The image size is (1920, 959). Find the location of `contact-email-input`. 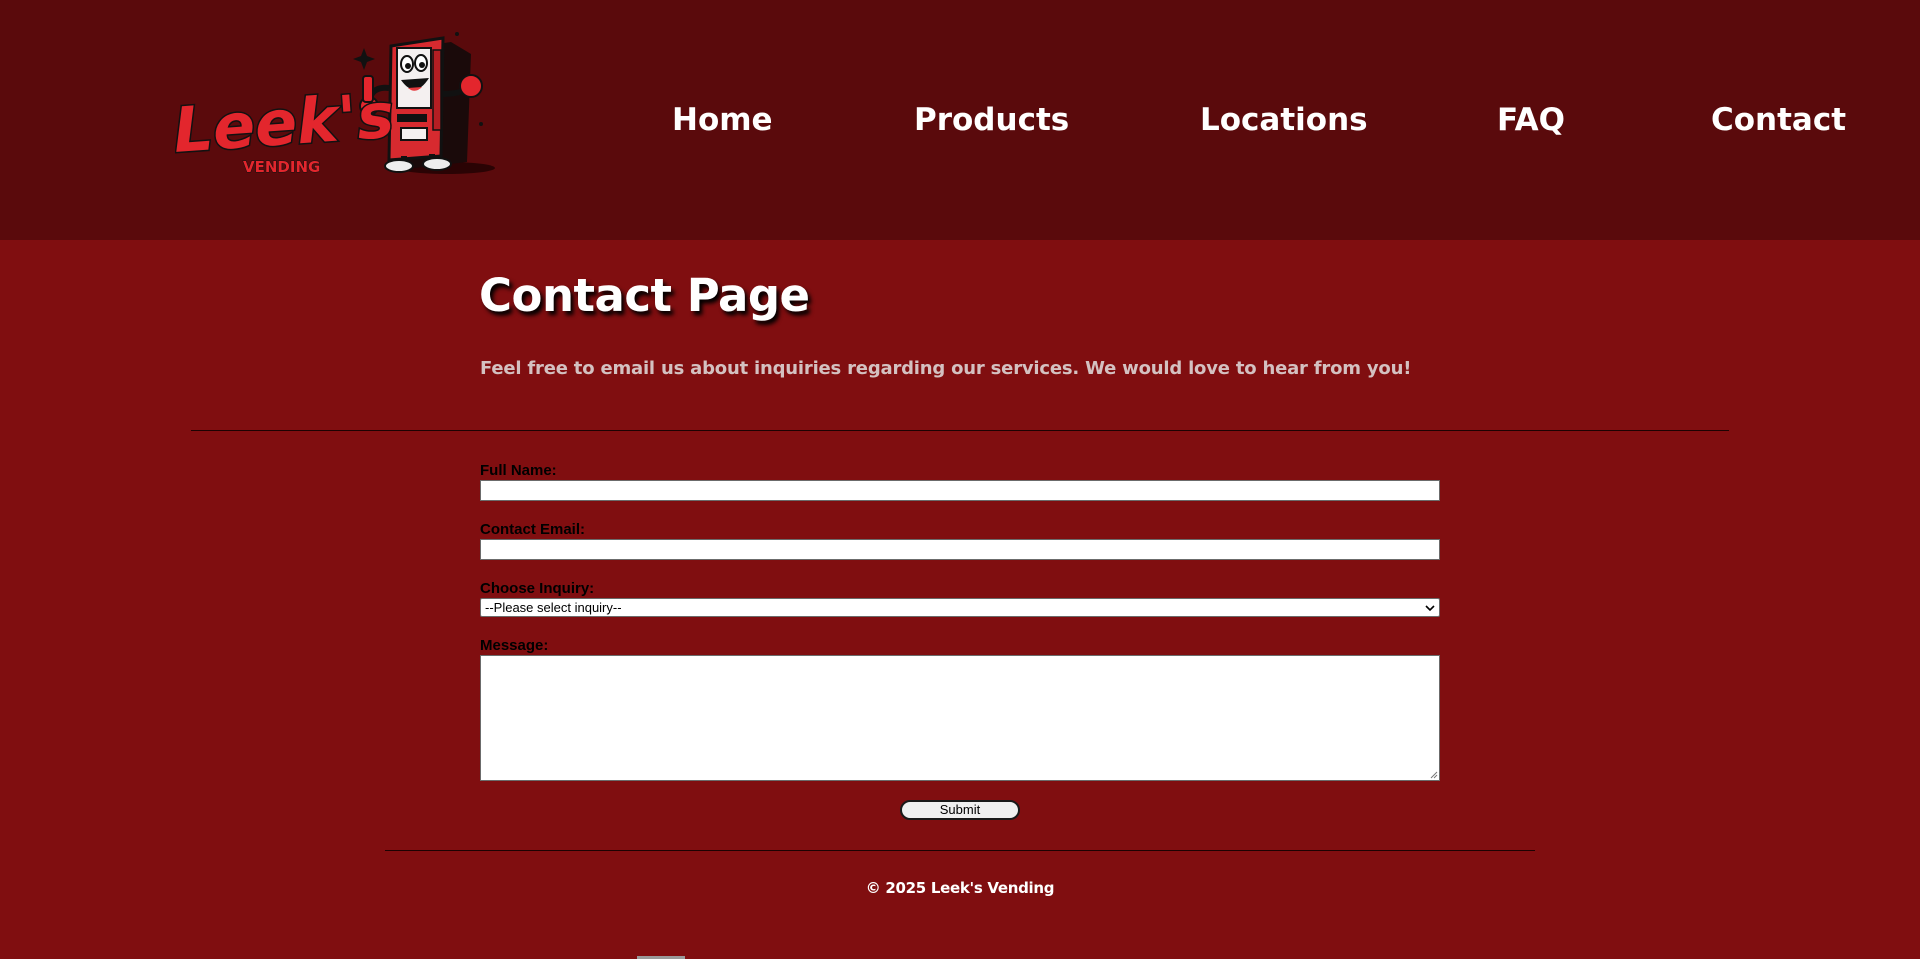

contact-email-input is located at coordinates (960, 549).